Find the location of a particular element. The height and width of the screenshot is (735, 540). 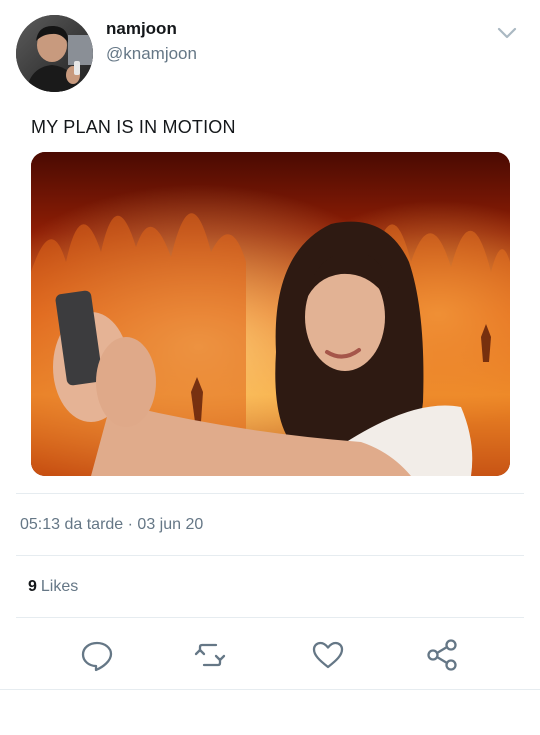

avatar-image is located at coordinates (54, 53).